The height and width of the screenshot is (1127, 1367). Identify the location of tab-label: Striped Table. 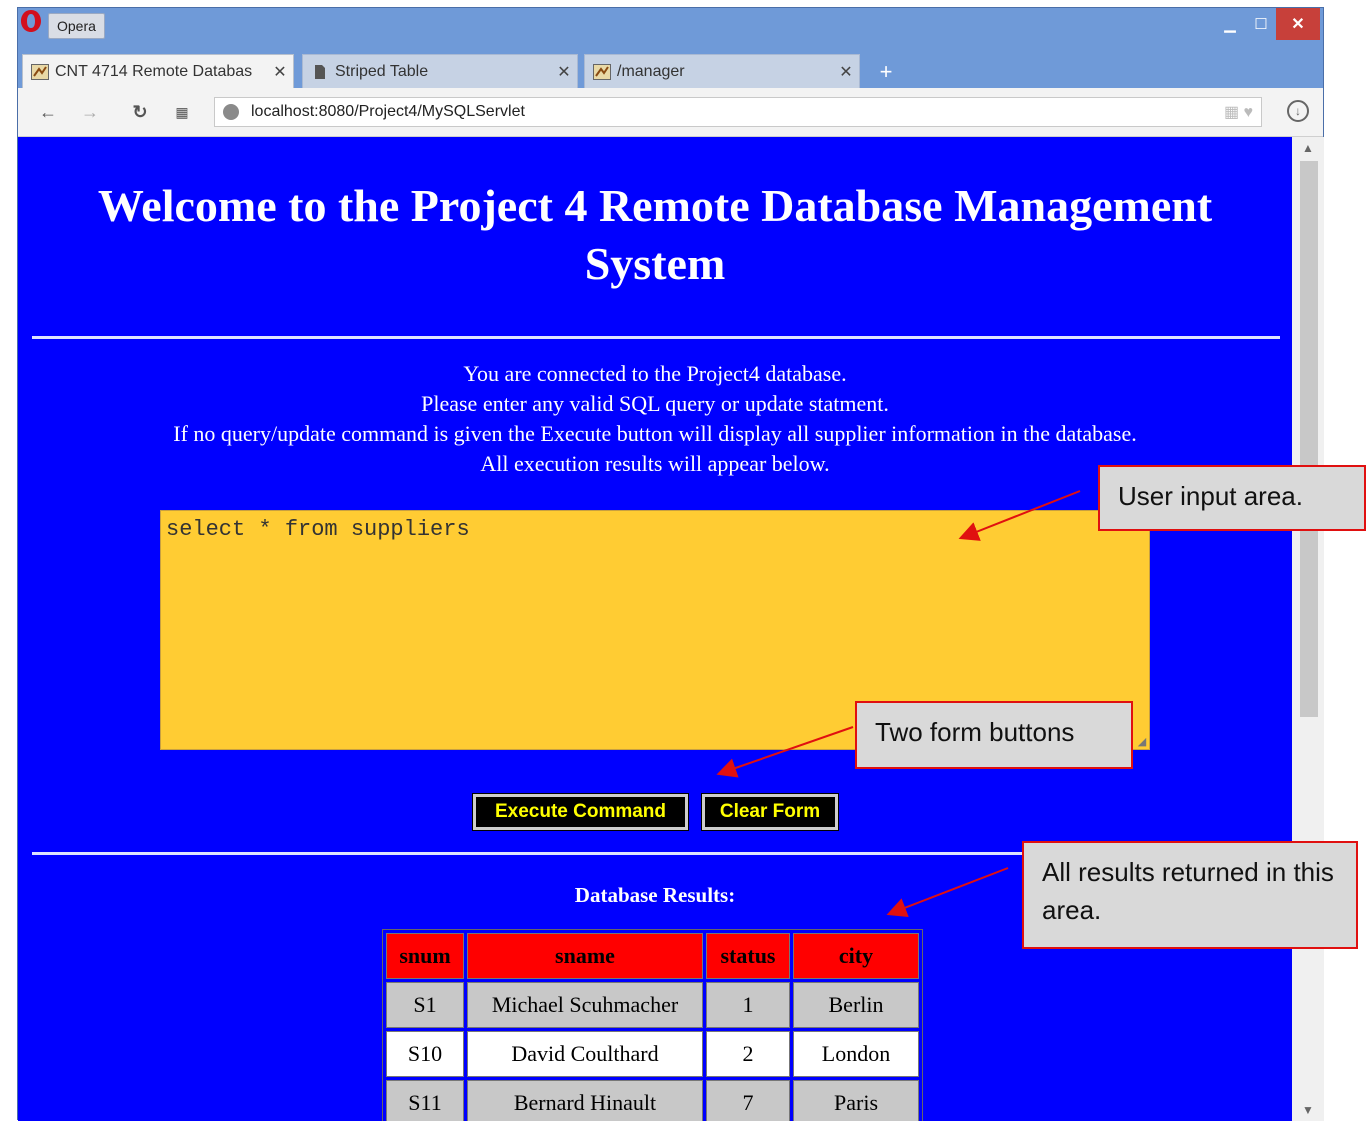
(382, 71).